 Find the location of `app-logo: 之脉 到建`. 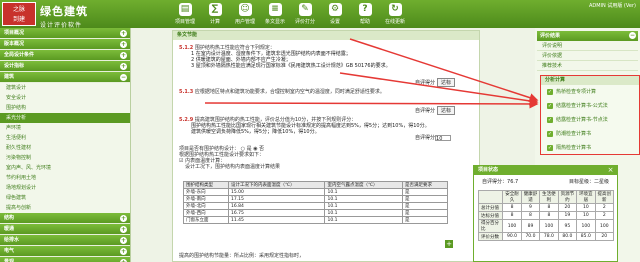

app-logo: 之脉 到建 is located at coordinates (19, 14).